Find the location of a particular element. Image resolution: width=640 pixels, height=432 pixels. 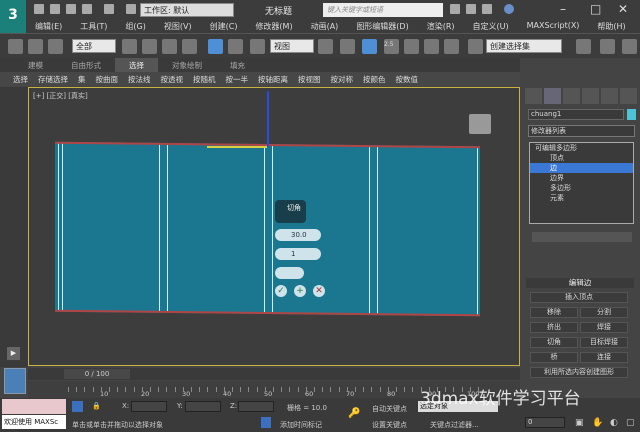

auto-key-button: 自动关键点 is located at coordinates (389, 409).